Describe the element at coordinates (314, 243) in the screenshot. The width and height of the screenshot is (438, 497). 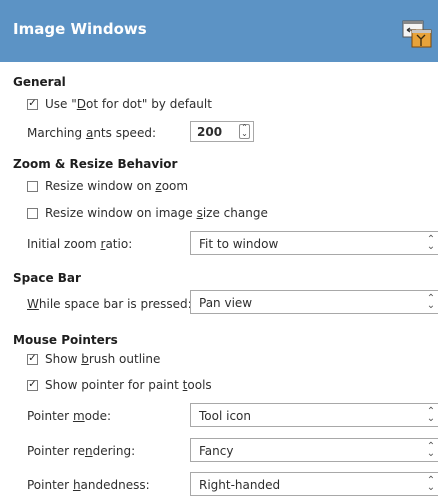
I see `initial-zoom-combo: Fit to window ⌃ ⌄` at that location.